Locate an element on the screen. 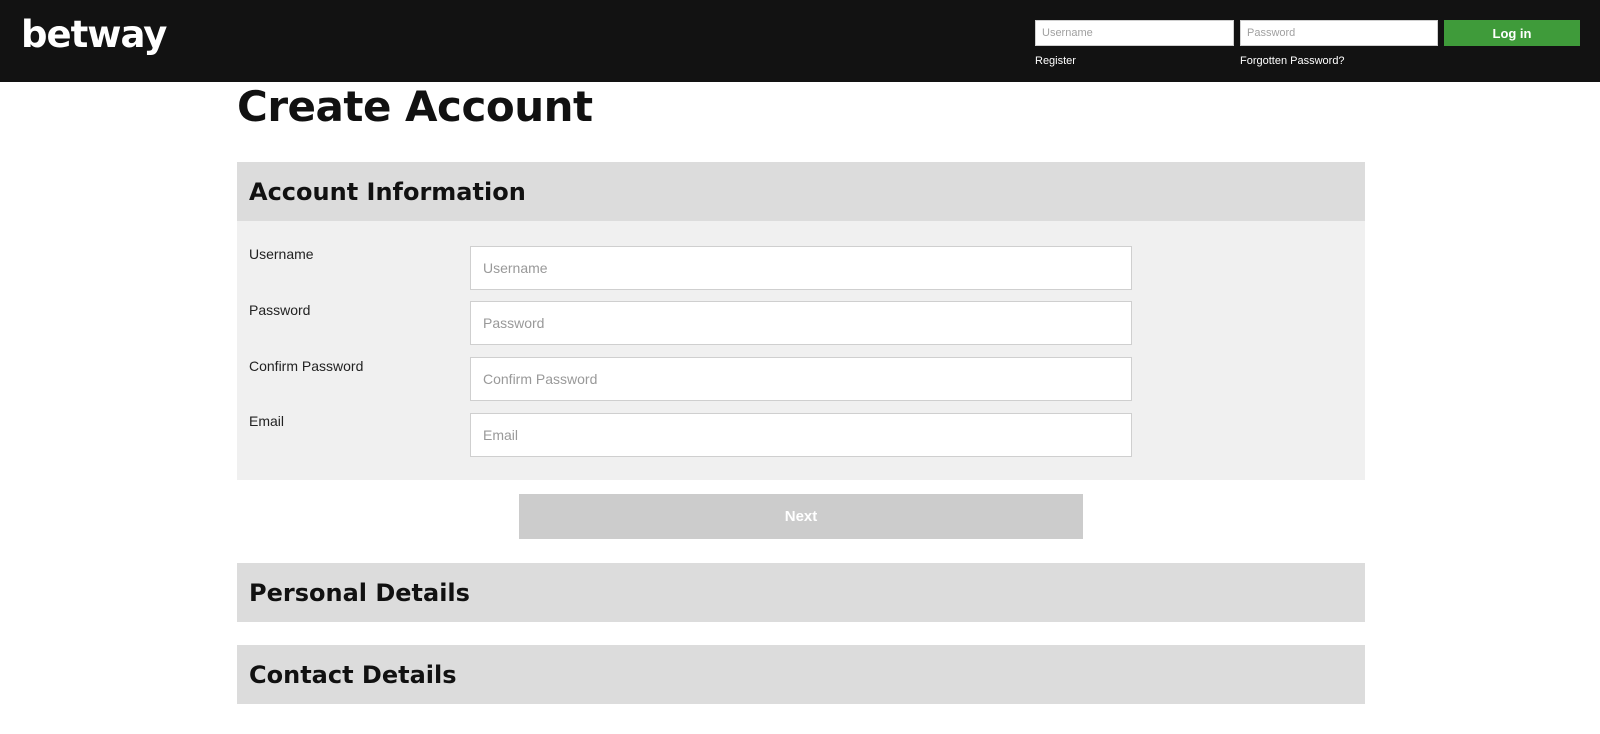 Image resolution: width=1600 pixels, height=734 pixels. email-input is located at coordinates (801, 435).